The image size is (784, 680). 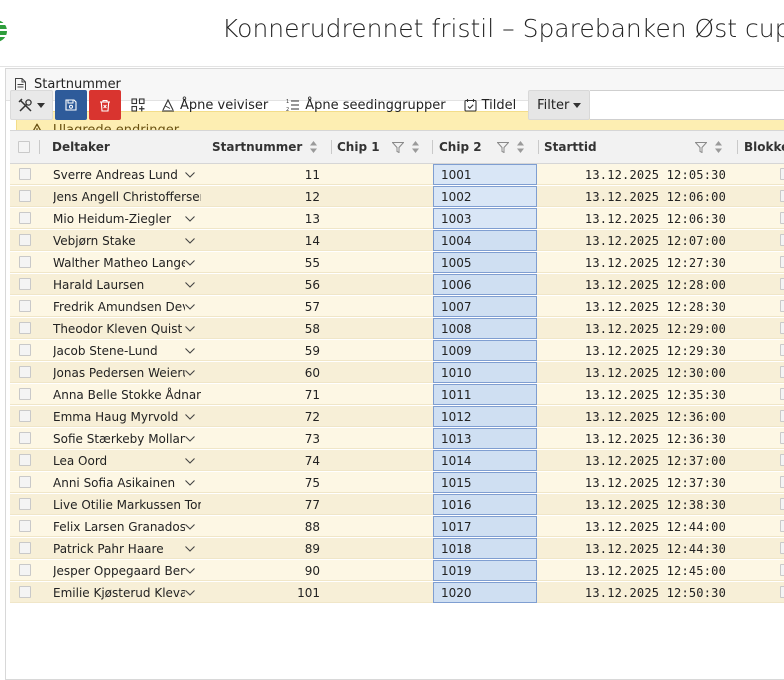 I want to click on start-time: 13.12.2025 12:28:00, so click(x=638, y=284).